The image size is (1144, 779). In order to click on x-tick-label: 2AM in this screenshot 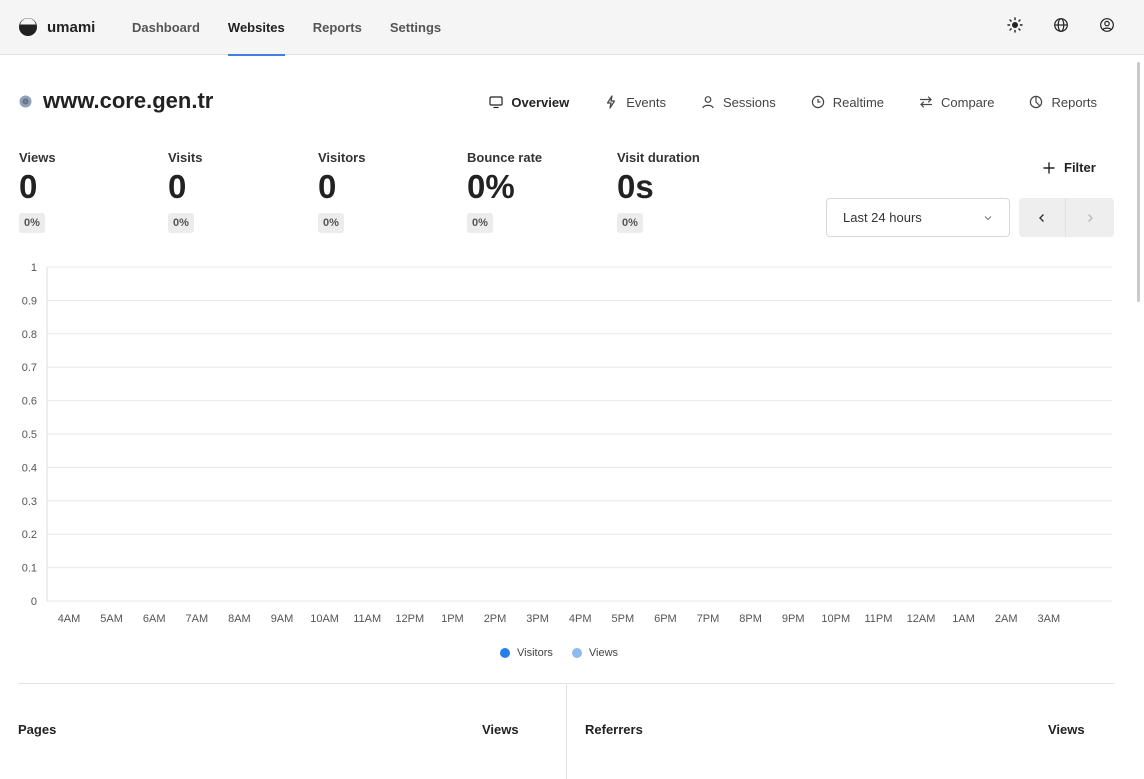, I will do `click(1006, 619)`.